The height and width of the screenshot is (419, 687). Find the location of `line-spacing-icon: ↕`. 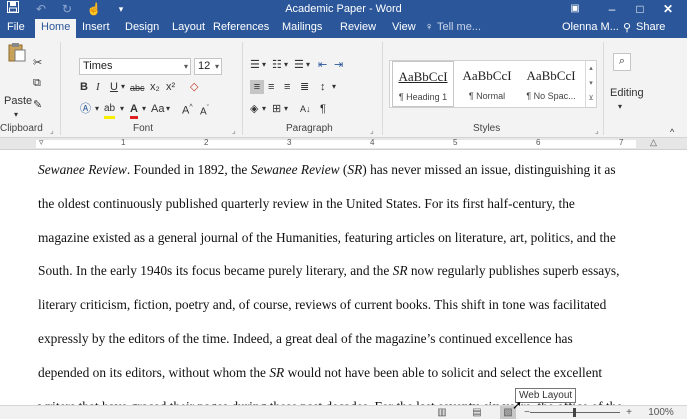

line-spacing-icon: ↕ is located at coordinates (323, 87).